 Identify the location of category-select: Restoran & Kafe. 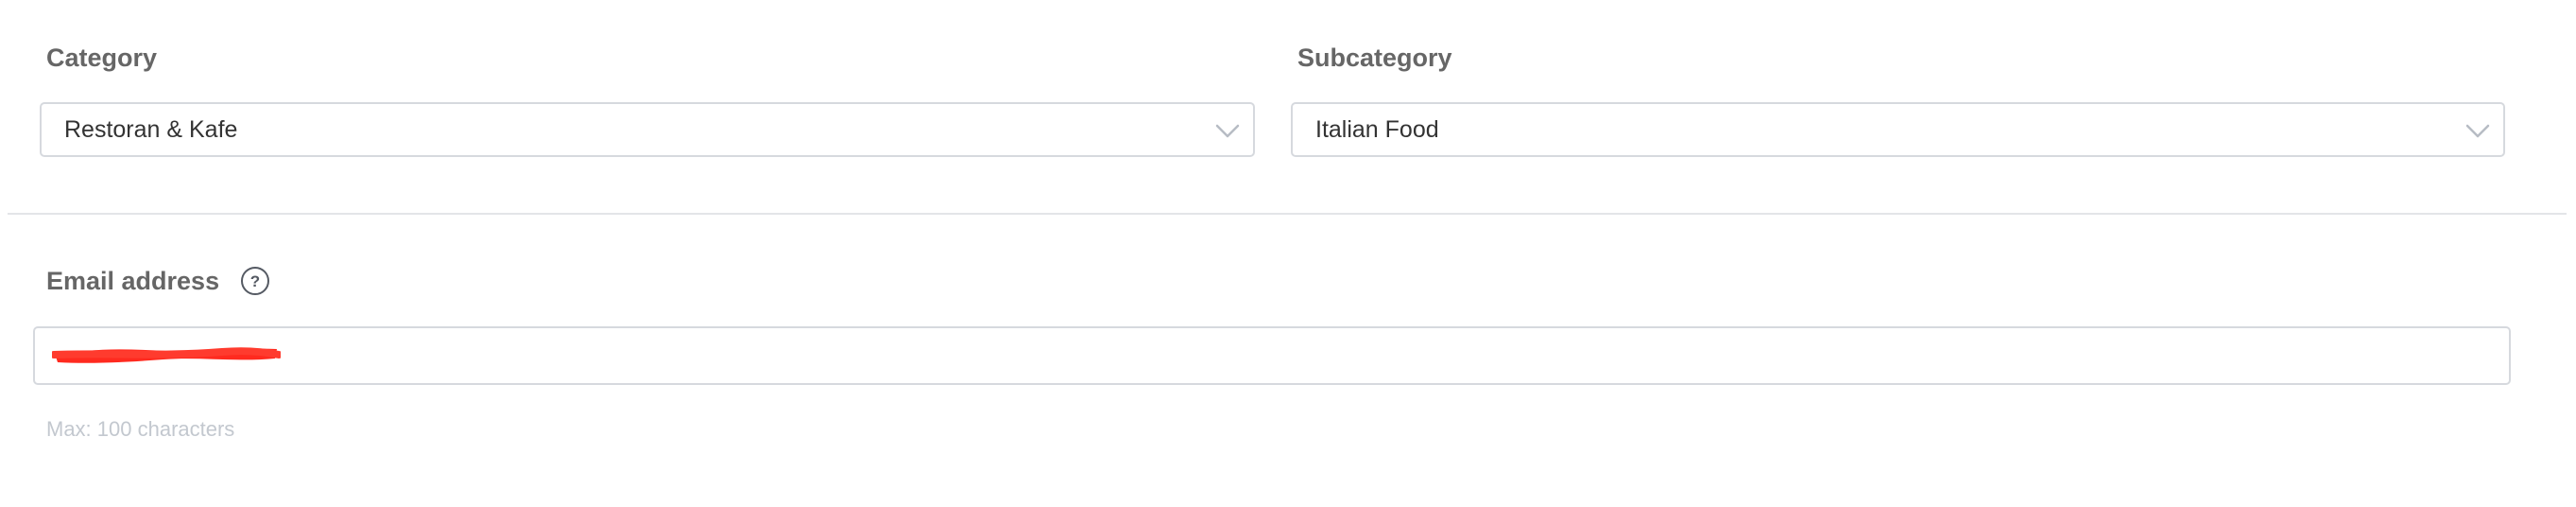
(647, 130).